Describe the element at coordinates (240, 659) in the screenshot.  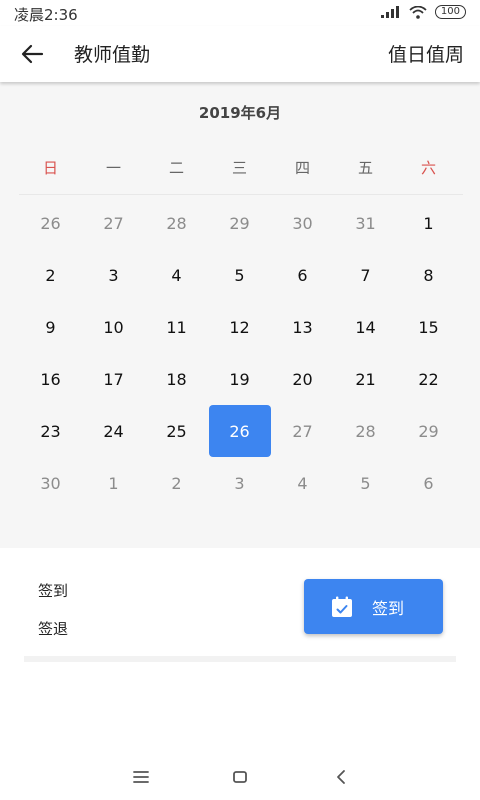
I see `section-divider` at that location.